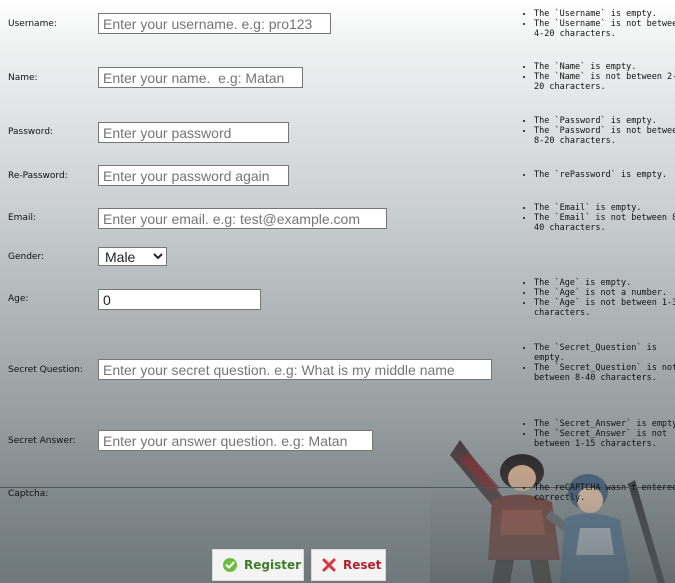 The height and width of the screenshot is (583, 675). I want to click on error-message: The `Age` is empty., so click(604, 283).